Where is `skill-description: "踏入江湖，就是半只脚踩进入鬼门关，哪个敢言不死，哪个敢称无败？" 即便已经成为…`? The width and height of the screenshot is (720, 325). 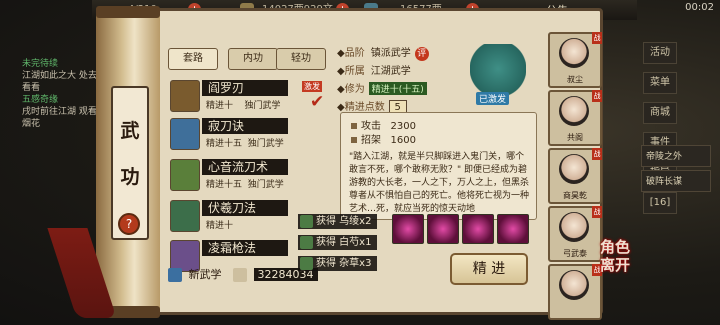
skill-description: "踏入江湖，就是半只脚踩进入鬼门关，哪个敢言不死，哪个敢称无败？" 即便已经成为… is located at coordinates (439, 183).